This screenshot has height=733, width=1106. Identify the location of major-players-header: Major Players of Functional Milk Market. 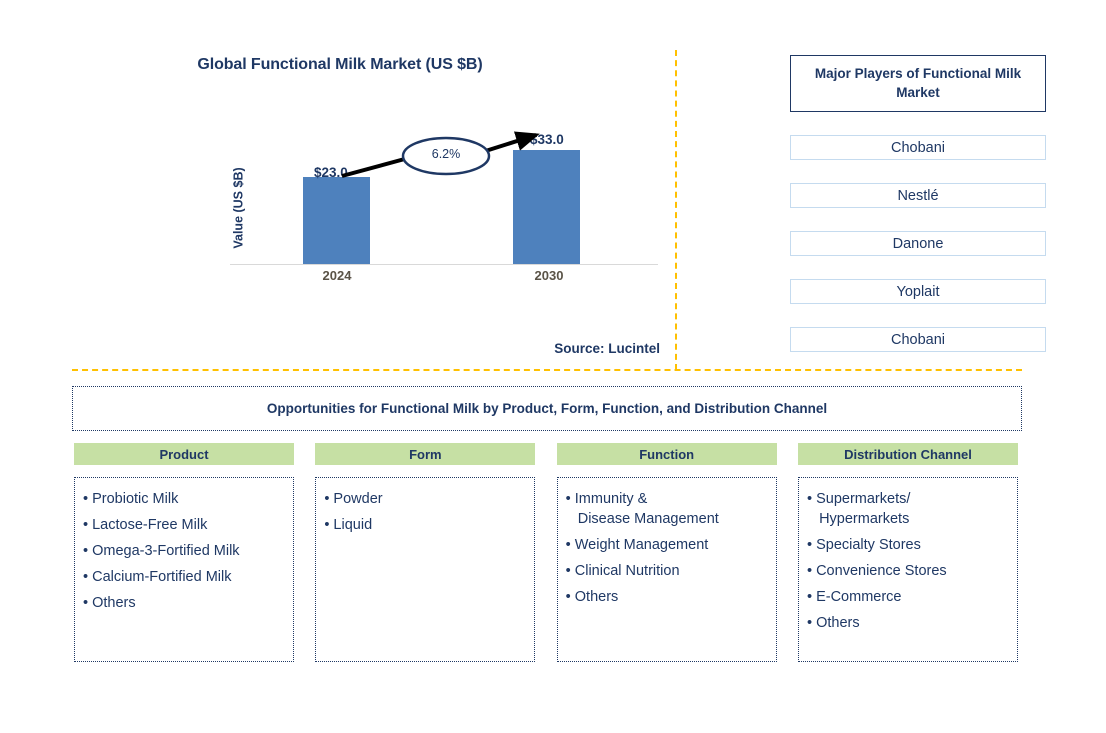
(918, 83).